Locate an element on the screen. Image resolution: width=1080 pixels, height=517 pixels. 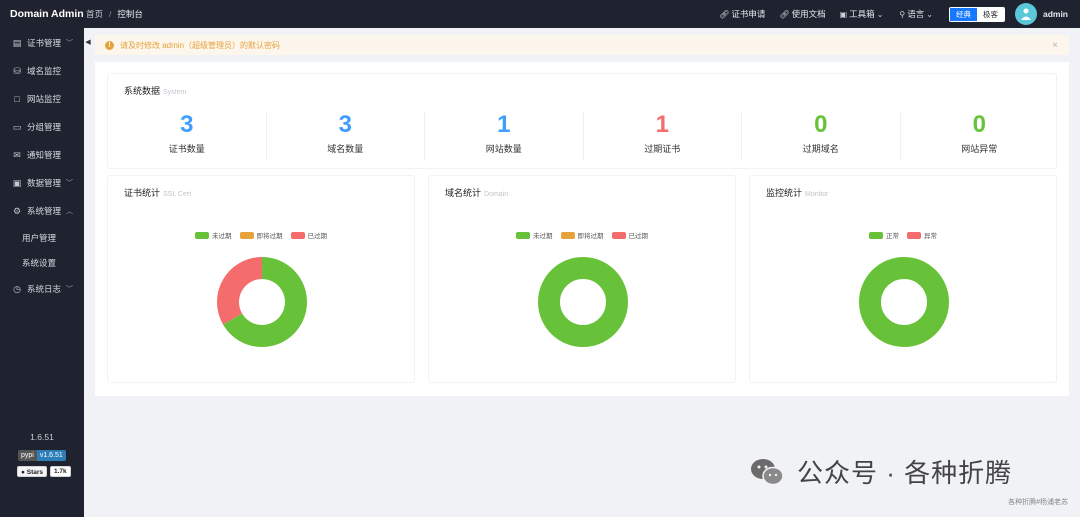
password-alert: ! 请及时修改 admin（超级管理员）的默认密码 × is located at coordinates (582, 45).